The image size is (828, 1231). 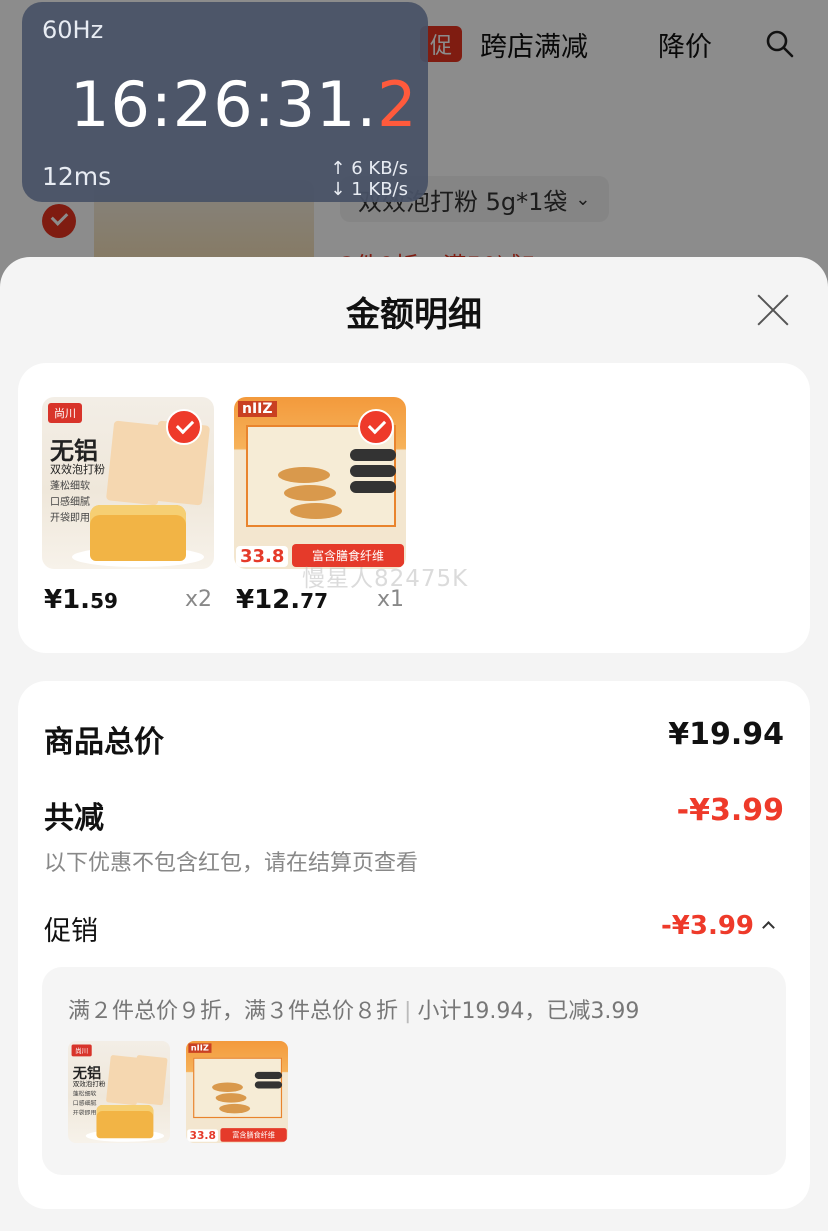 I want to click on product-price: ¥1.59, so click(x=81, y=600).